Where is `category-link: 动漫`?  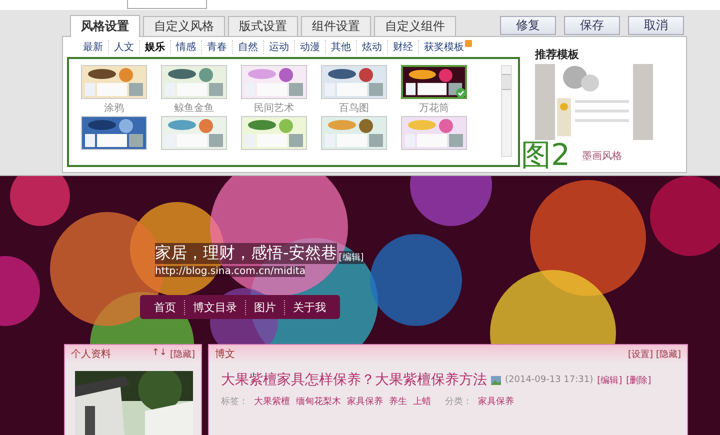
category-link: 动漫 is located at coordinates (310, 47).